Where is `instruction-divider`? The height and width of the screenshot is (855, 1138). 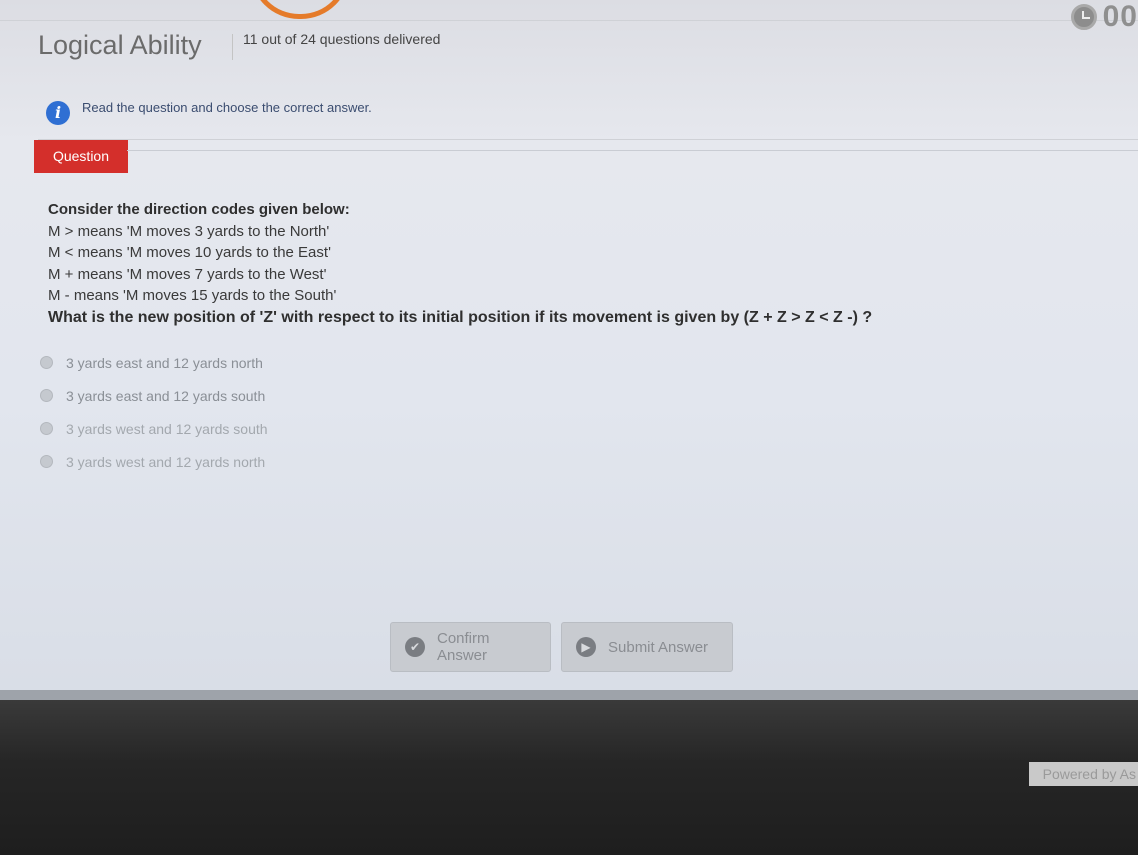
instruction-divider is located at coordinates (588, 139).